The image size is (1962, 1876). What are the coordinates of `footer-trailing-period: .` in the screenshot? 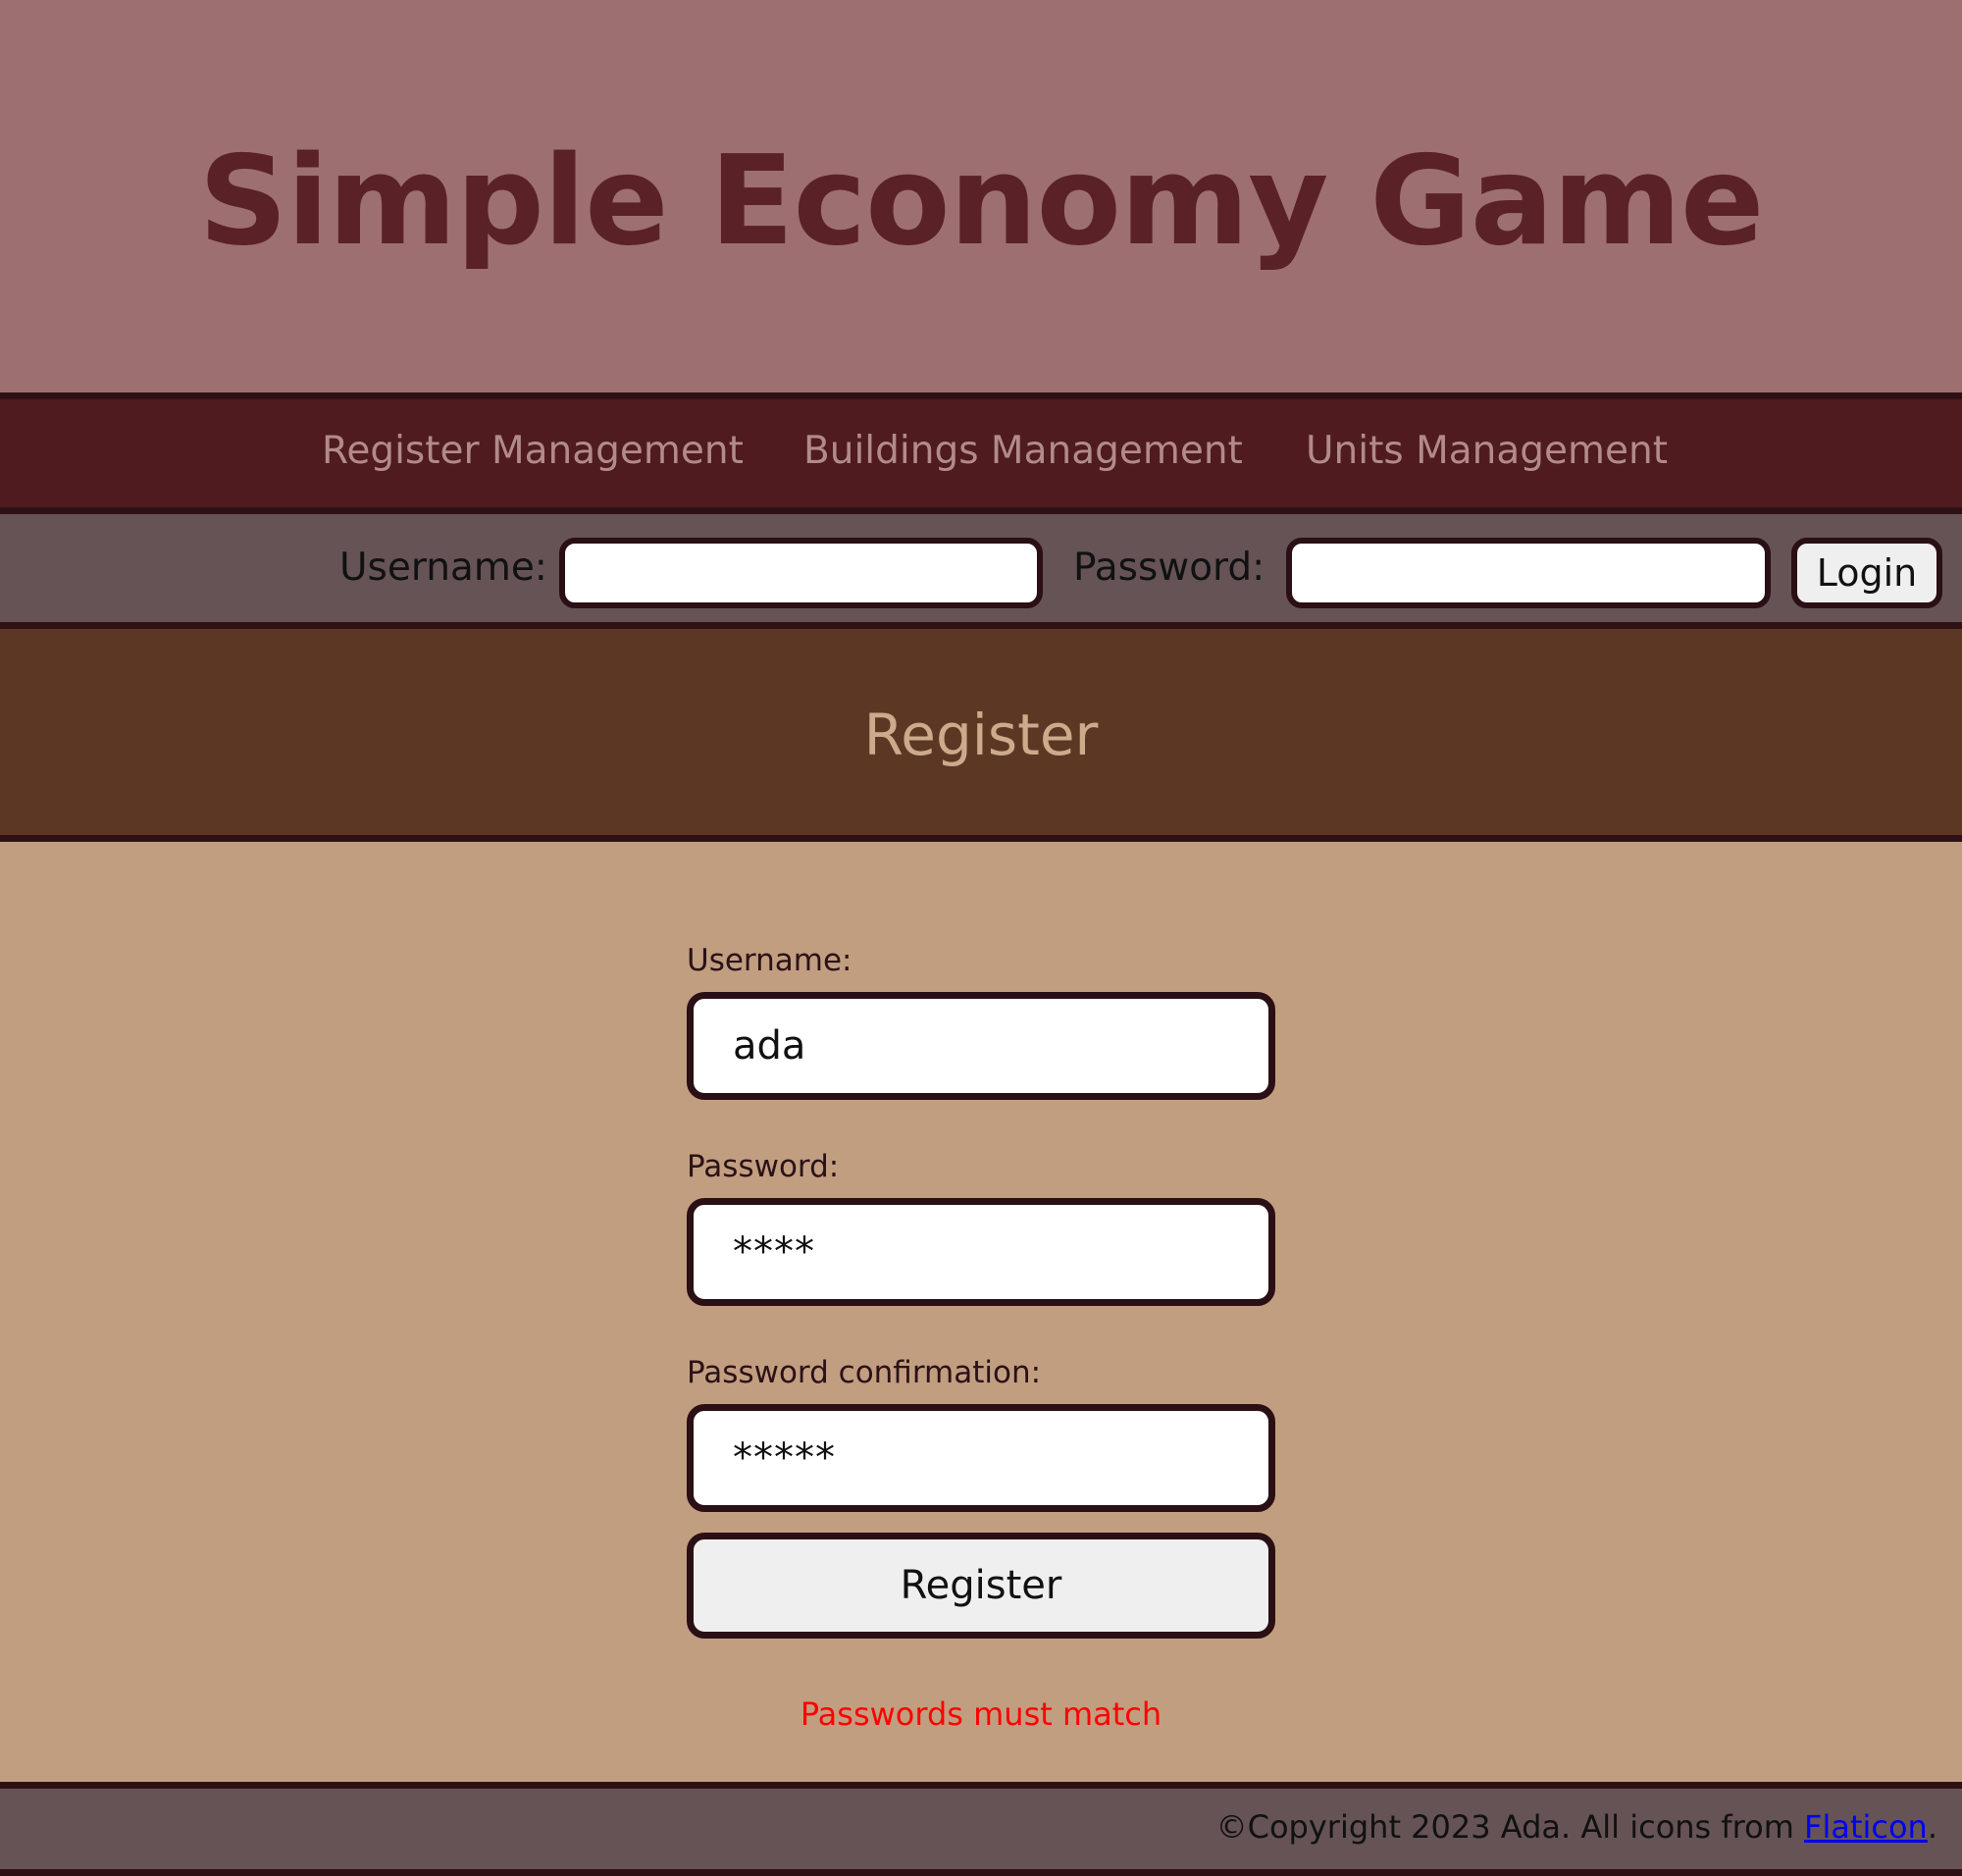 It's located at (1932, 1827).